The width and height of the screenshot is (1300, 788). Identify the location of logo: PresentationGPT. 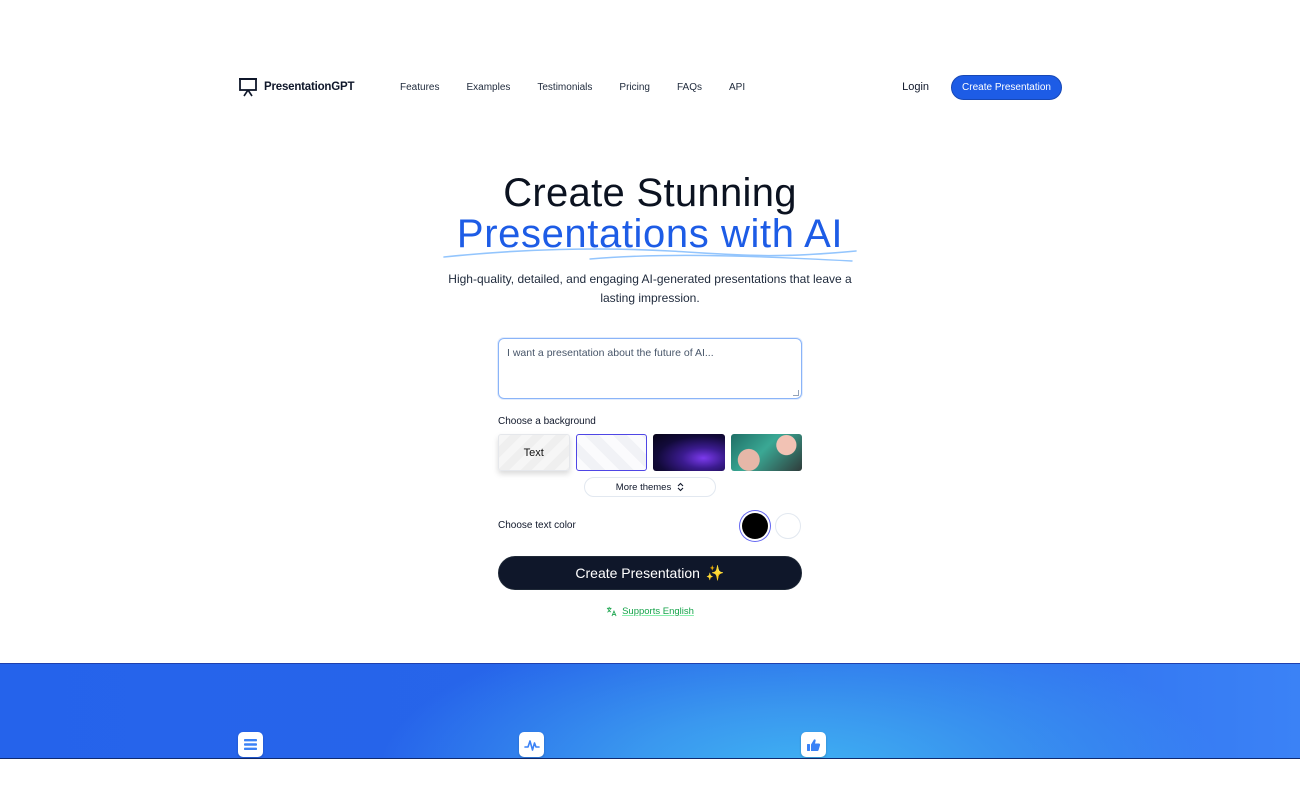
(319, 87).